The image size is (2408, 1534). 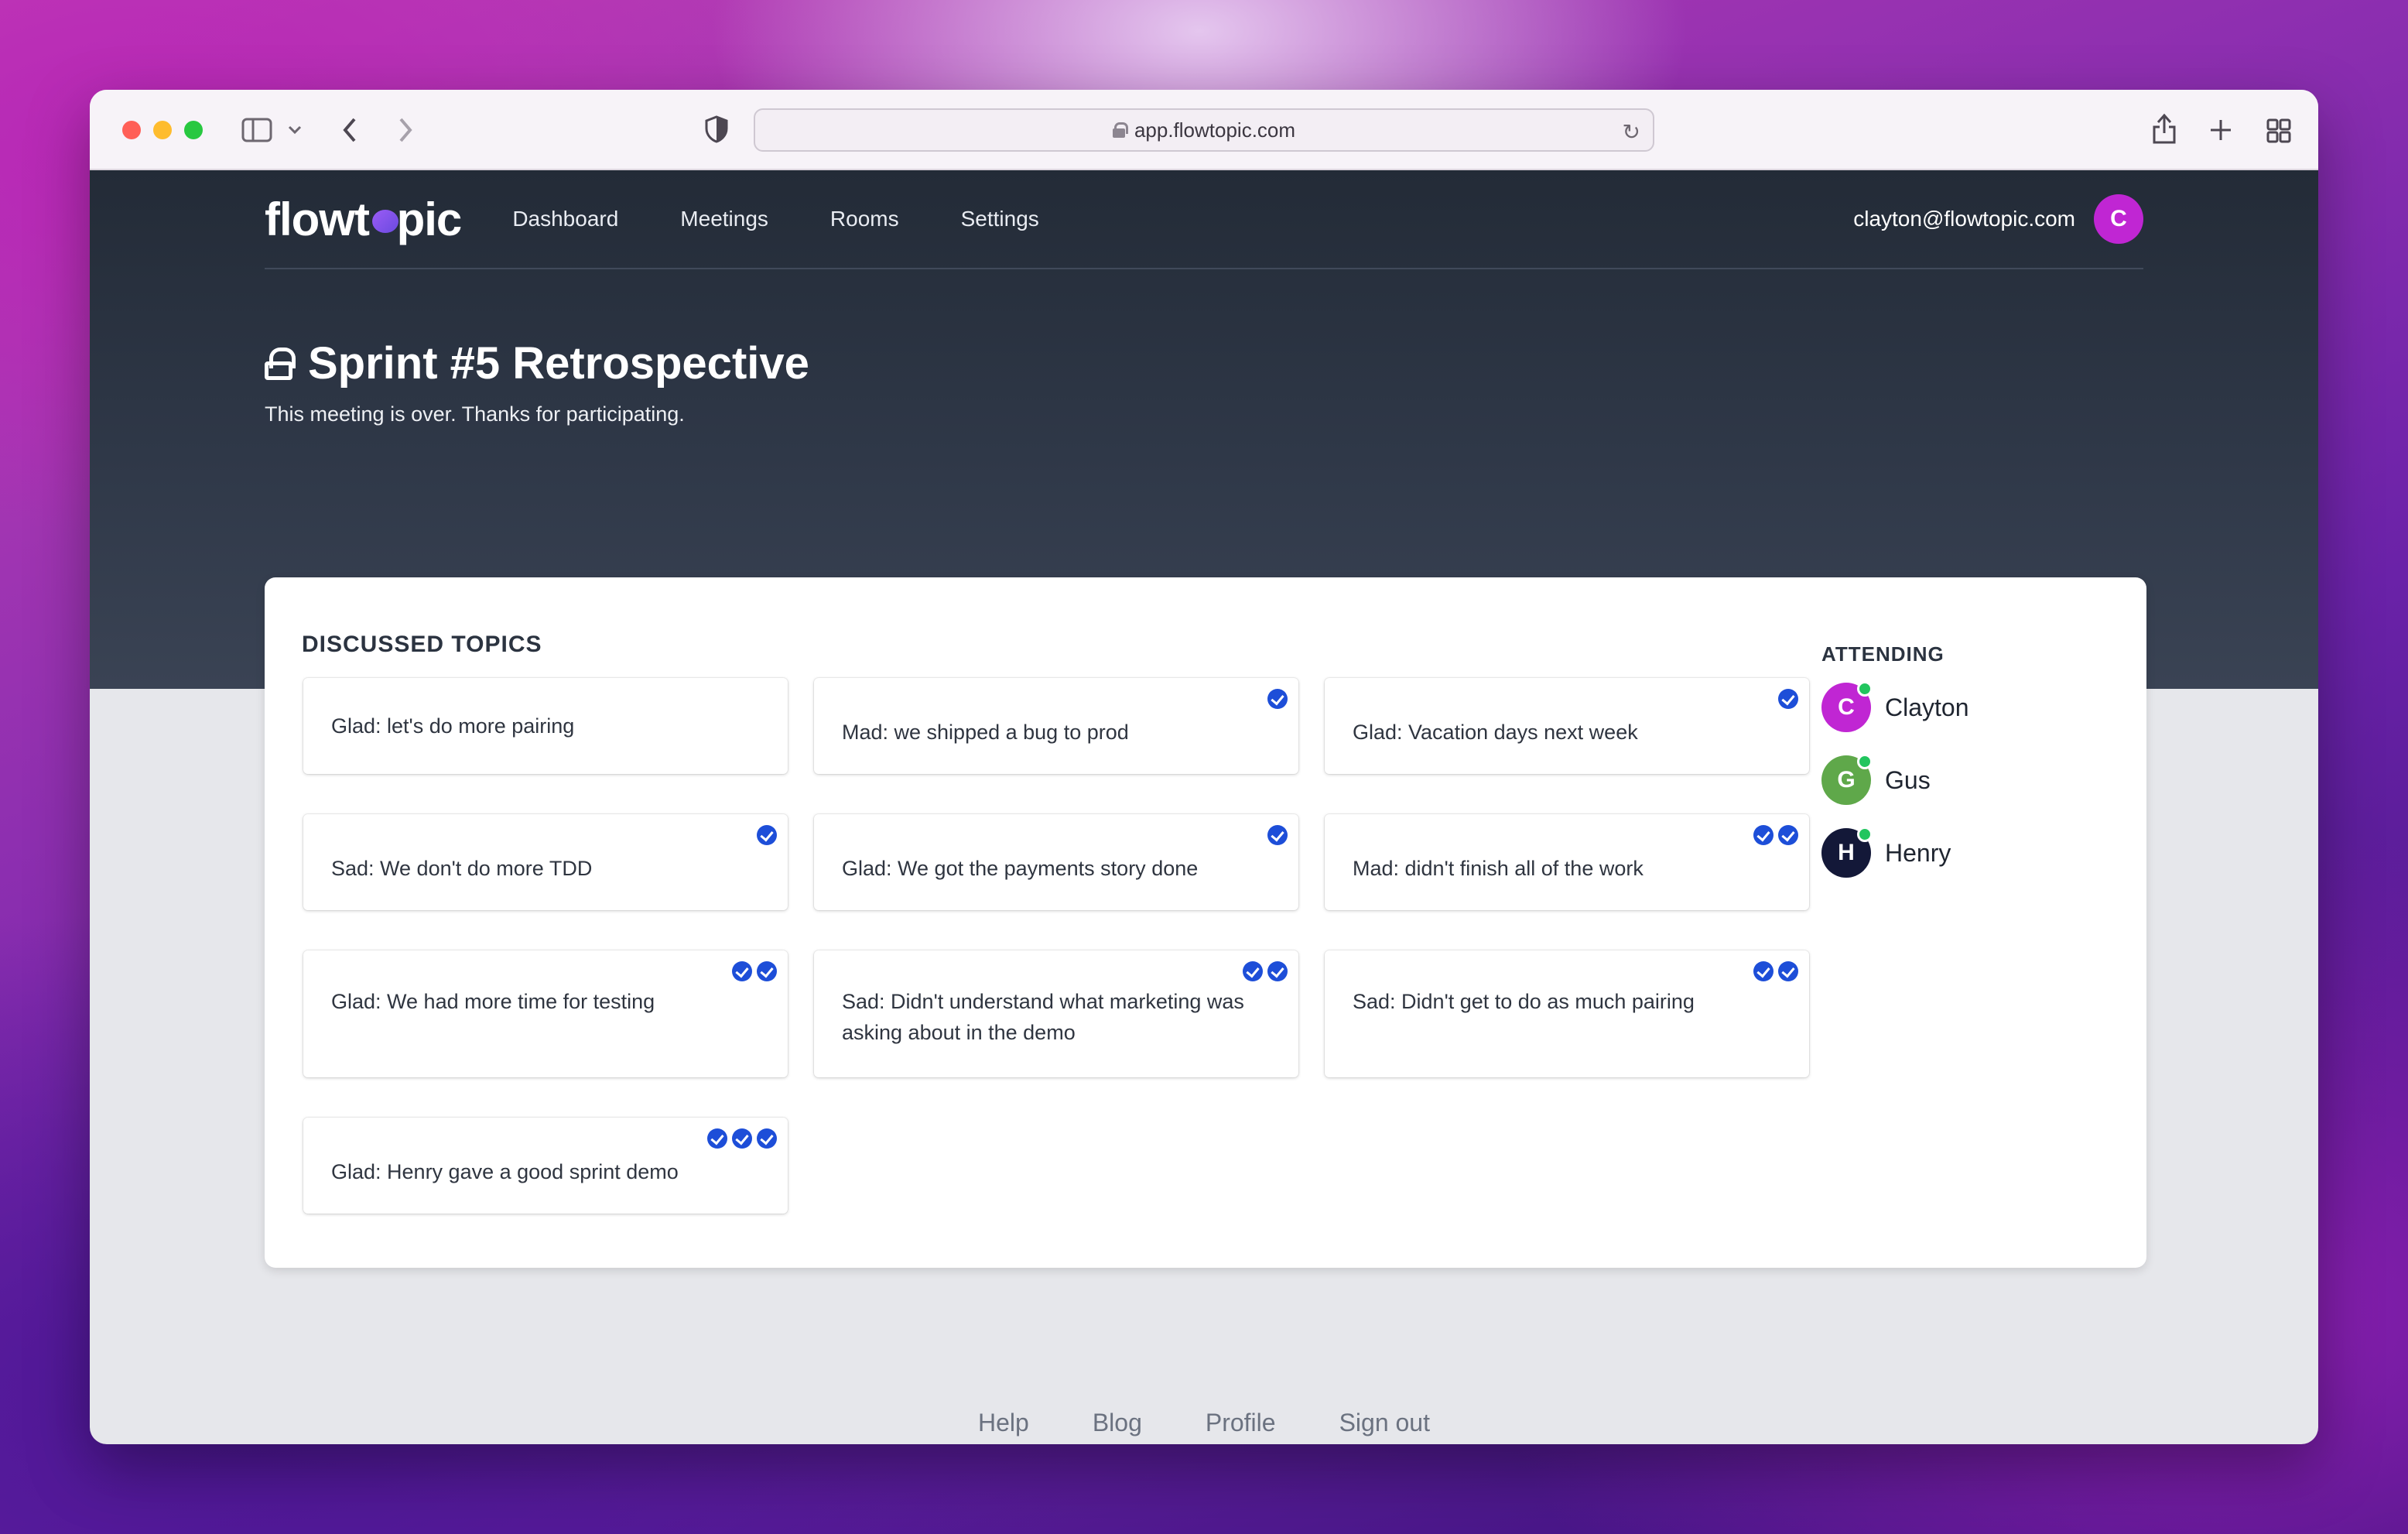 I want to click on topic-text: Glad: We had more time for testing, so click(x=493, y=1001).